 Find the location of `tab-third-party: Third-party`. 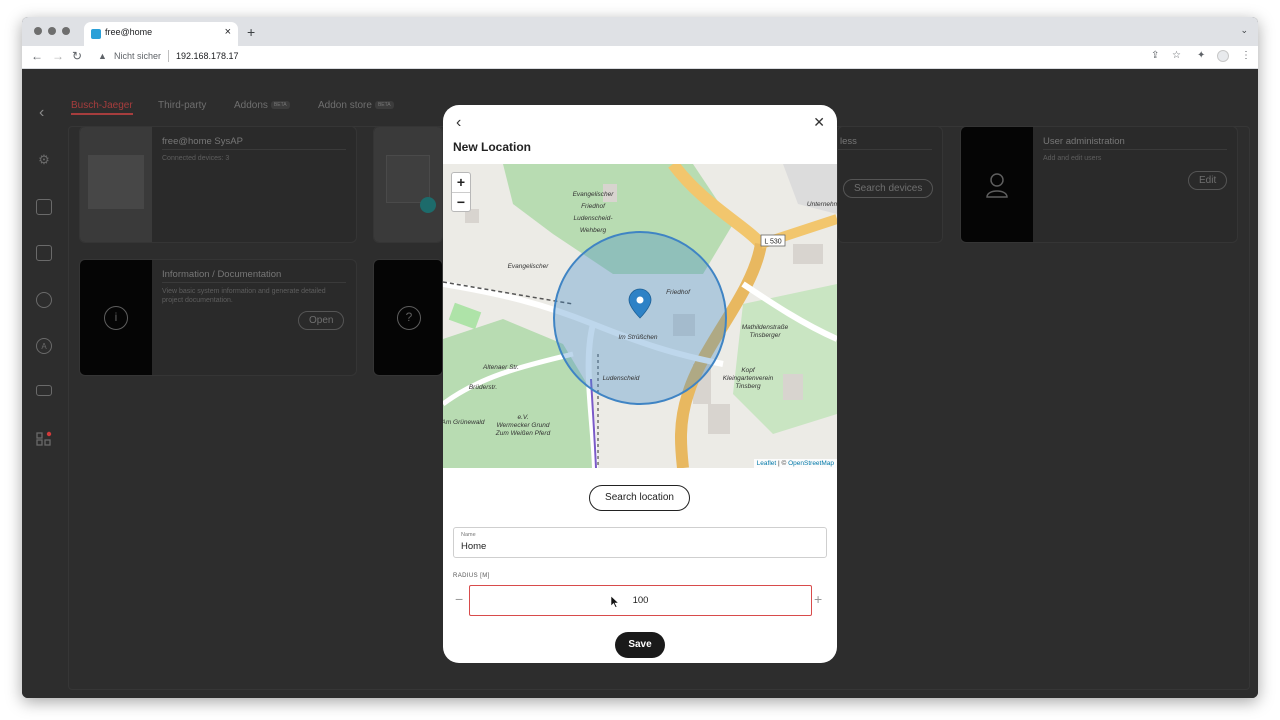

tab-third-party: Third-party is located at coordinates (182, 105).